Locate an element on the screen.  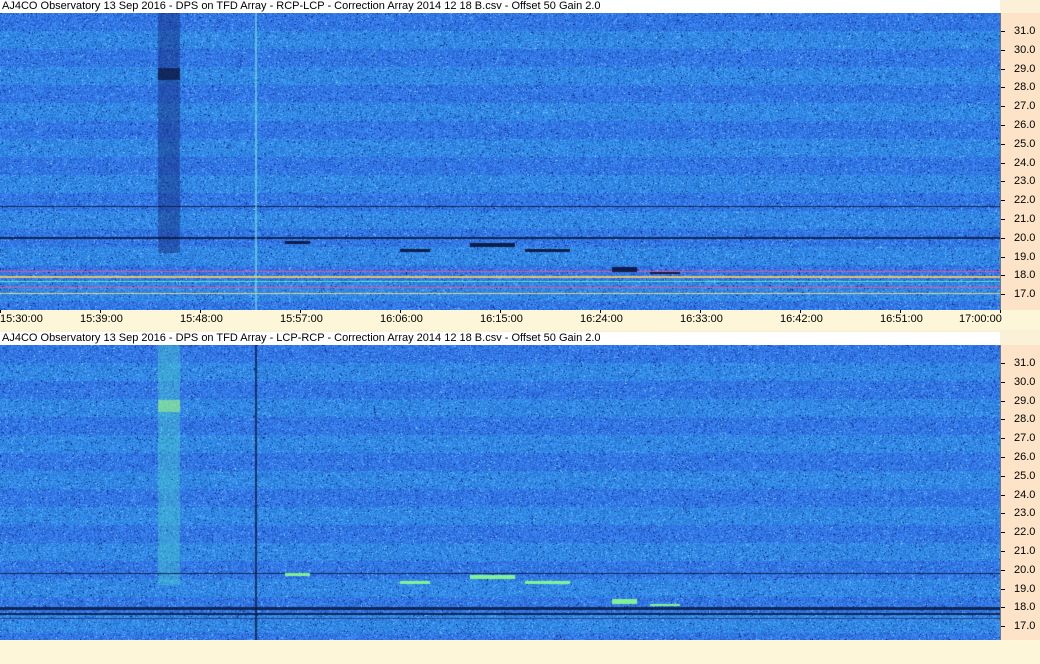
bottom-strip is located at coordinates (520, 652).